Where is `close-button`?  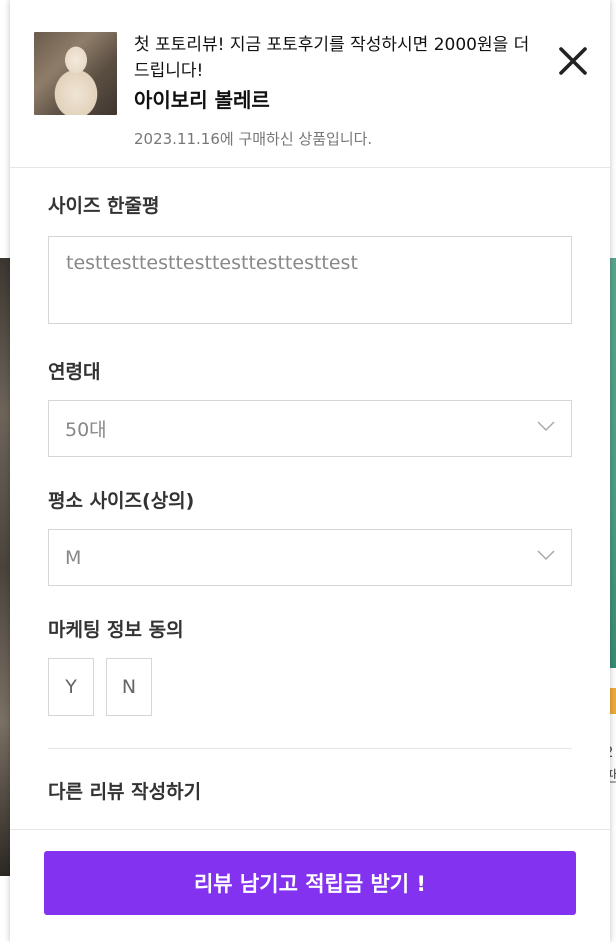 close-button is located at coordinates (573, 61).